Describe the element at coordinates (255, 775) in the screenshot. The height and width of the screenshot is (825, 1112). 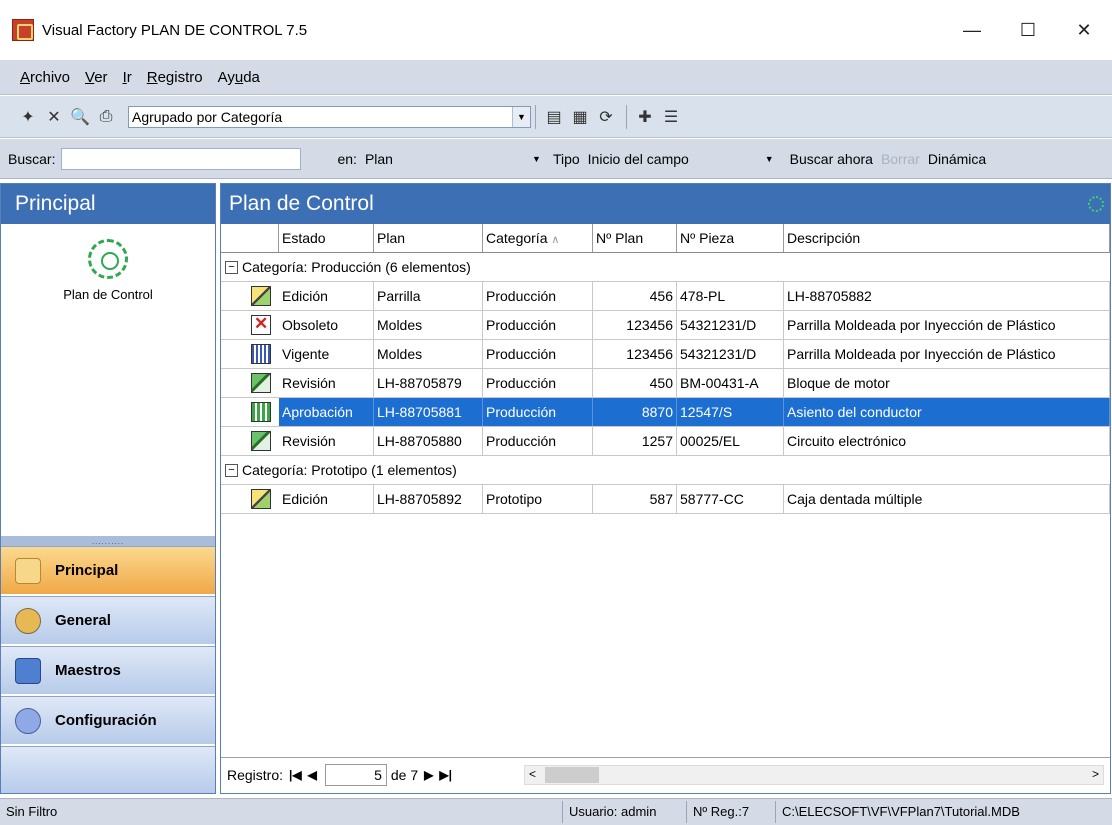
I see `navigator-label: Registro:` at that location.